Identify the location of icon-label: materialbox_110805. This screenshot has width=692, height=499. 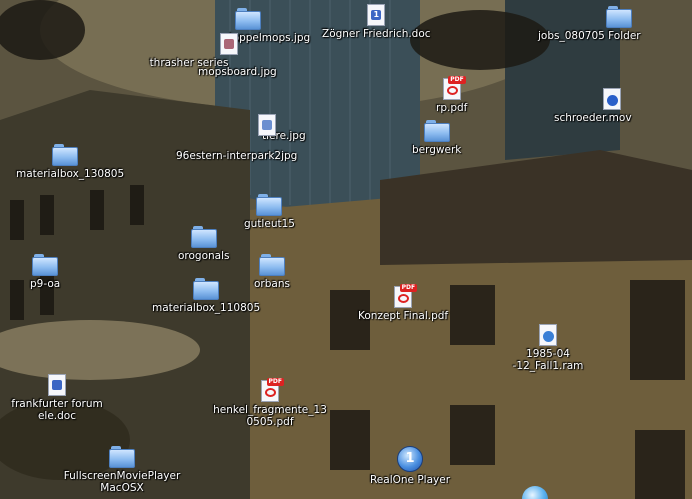
(206, 308).